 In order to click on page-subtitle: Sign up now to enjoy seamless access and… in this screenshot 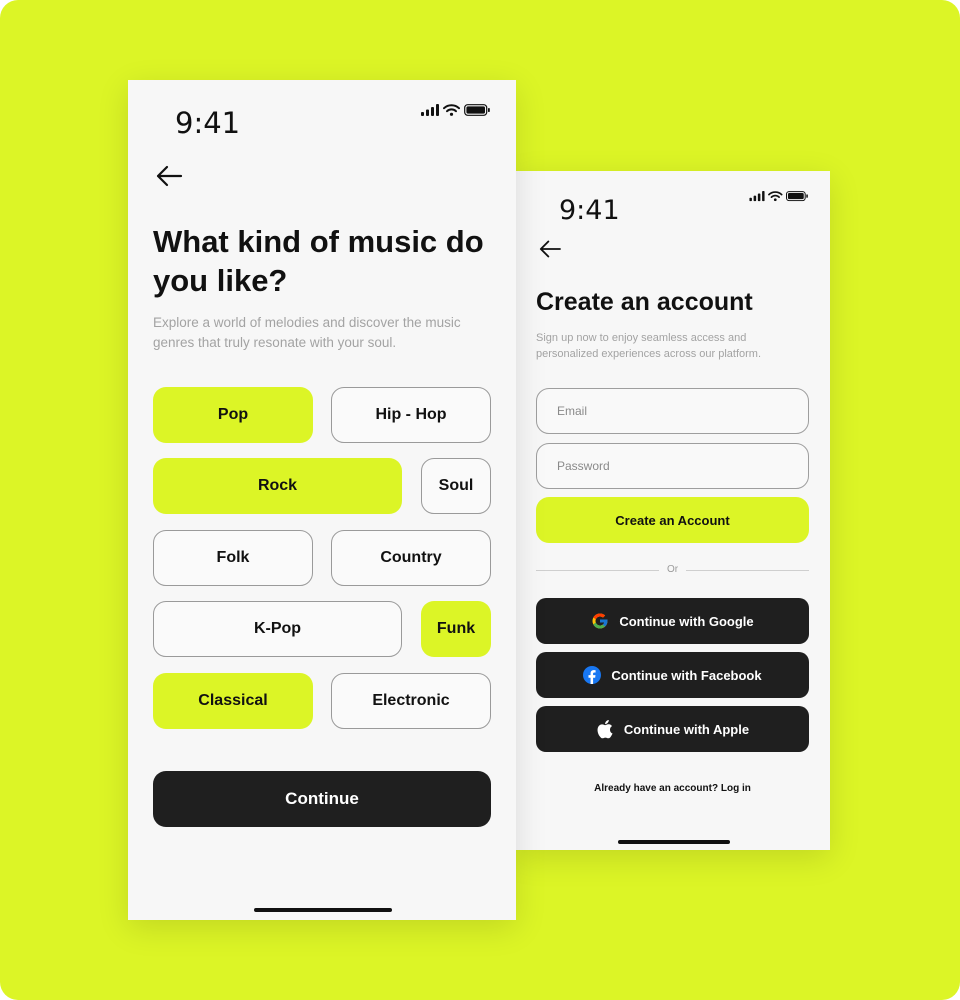, I will do `click(649, 346)`.